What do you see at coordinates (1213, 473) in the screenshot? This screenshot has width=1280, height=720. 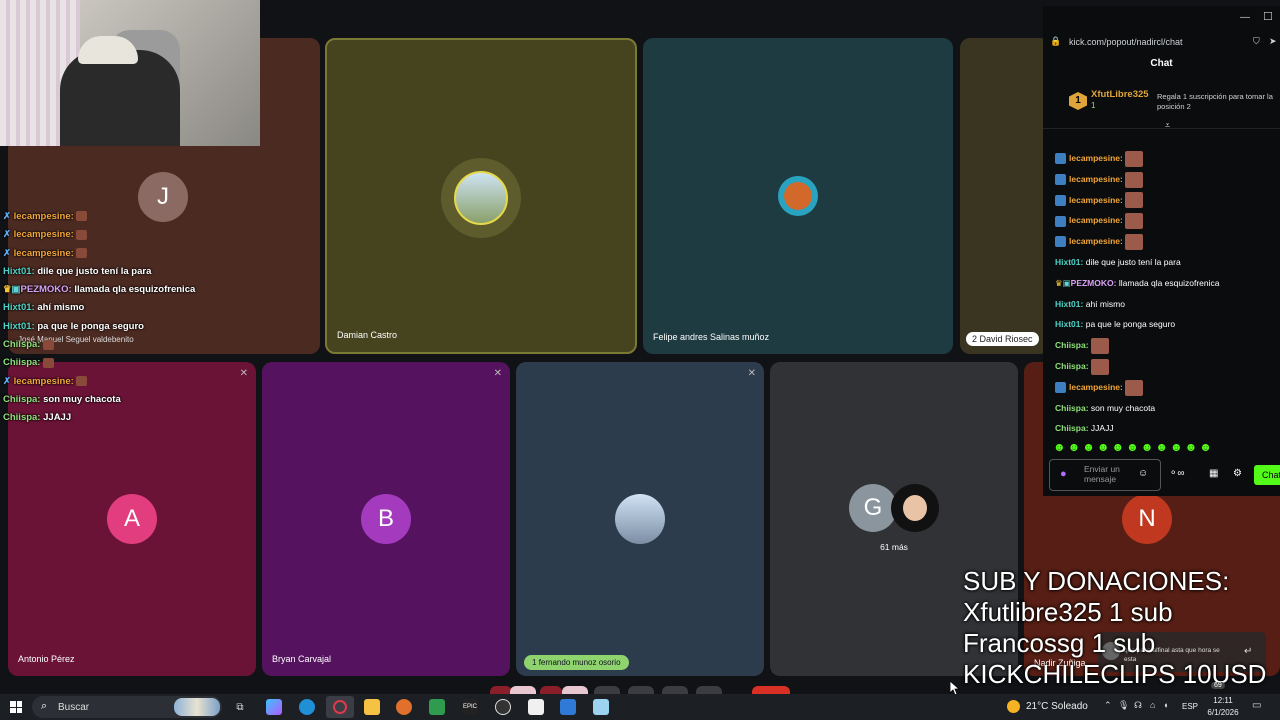 I see `gift-icon: ▦` at bounding box center [1213, 473].